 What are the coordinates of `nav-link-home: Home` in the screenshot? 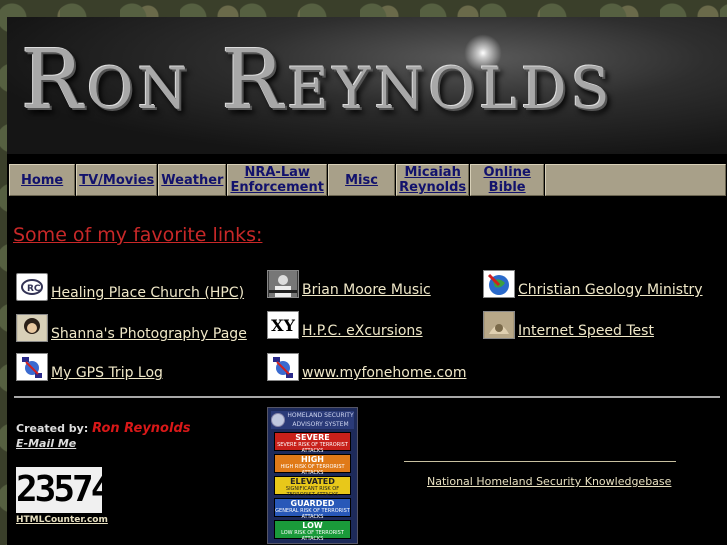 It's located at (42, 180).